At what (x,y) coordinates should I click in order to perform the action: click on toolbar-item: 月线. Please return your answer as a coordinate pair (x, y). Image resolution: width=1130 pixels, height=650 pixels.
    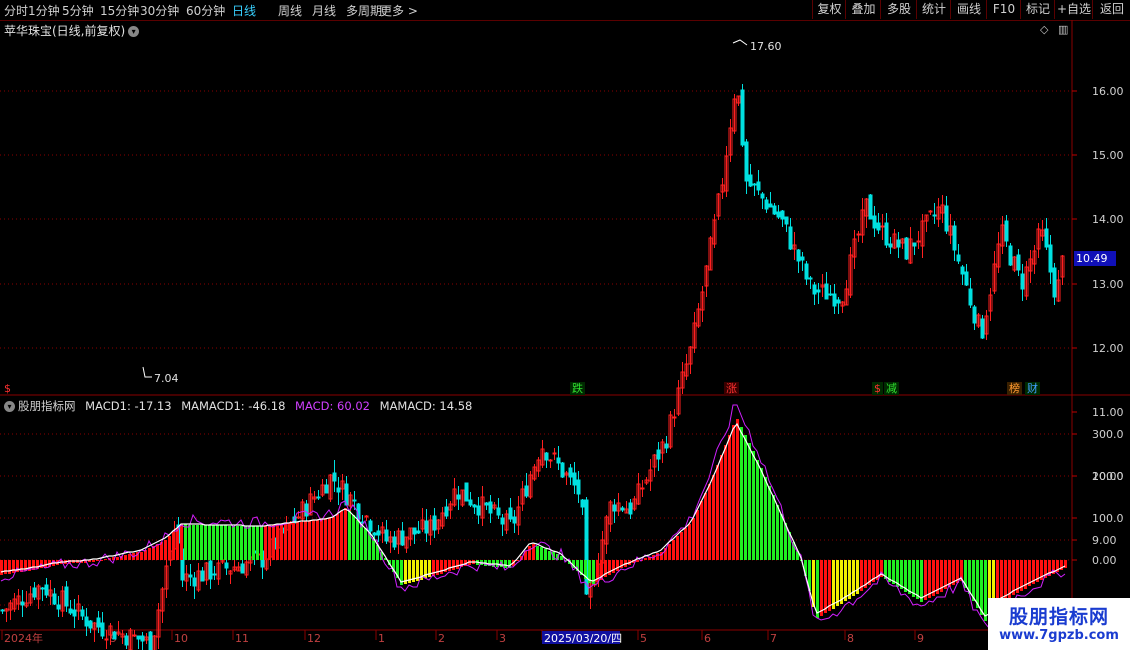
    Looking at the image, I should click on (324, 10).